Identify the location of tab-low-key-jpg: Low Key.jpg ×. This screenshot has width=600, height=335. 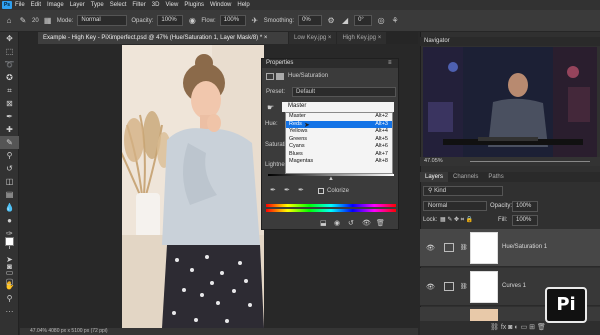
(313, 38).